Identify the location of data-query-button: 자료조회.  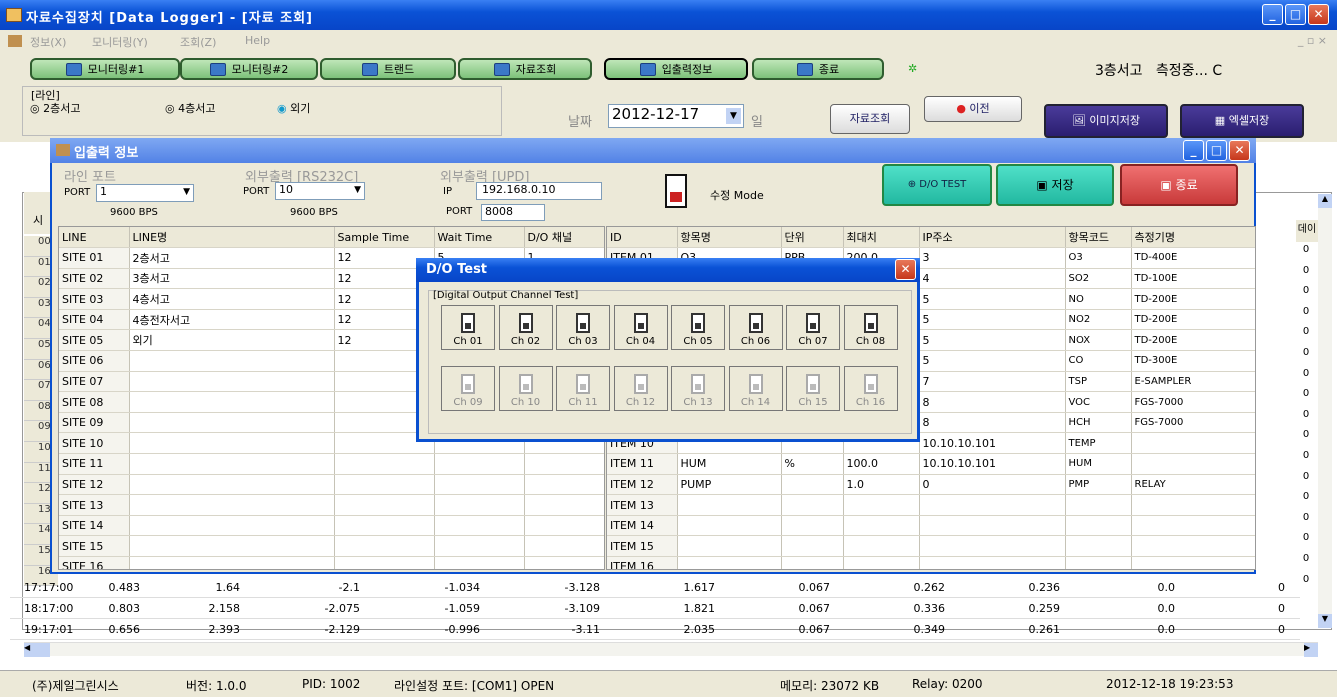
(525, 69).